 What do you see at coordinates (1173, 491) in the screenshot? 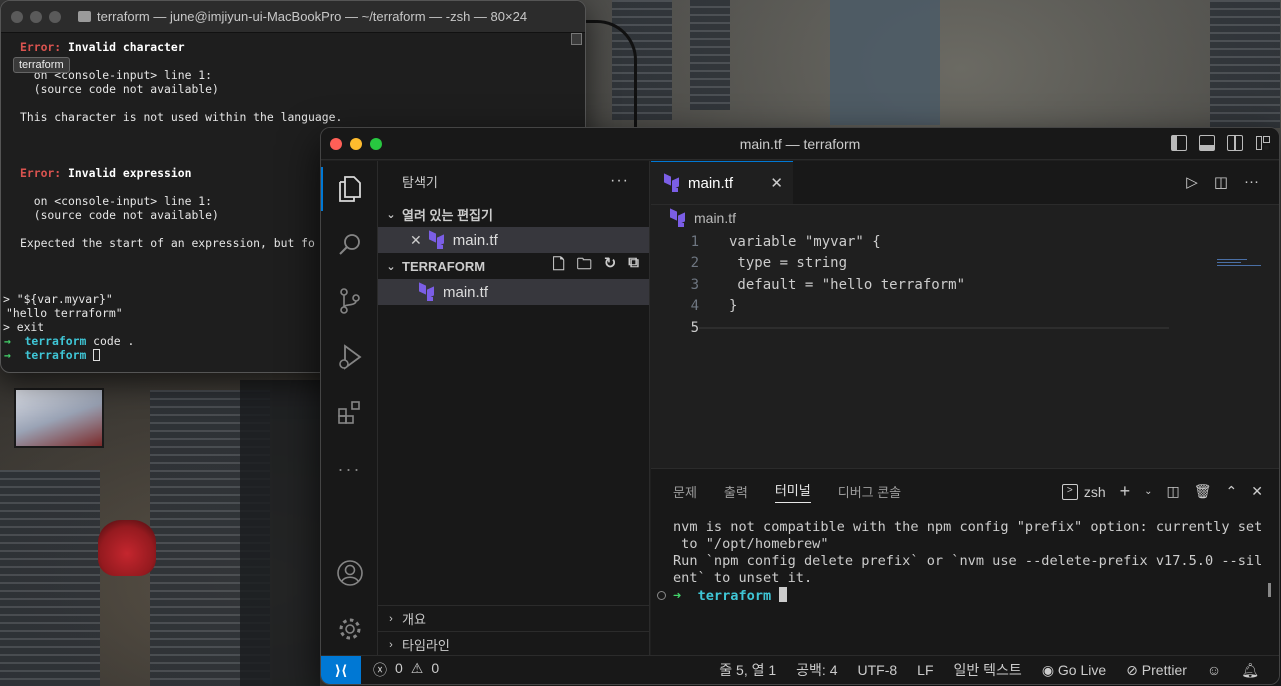
I see `split-terminal-icon: ◫` at bounding box center [1173, 491].